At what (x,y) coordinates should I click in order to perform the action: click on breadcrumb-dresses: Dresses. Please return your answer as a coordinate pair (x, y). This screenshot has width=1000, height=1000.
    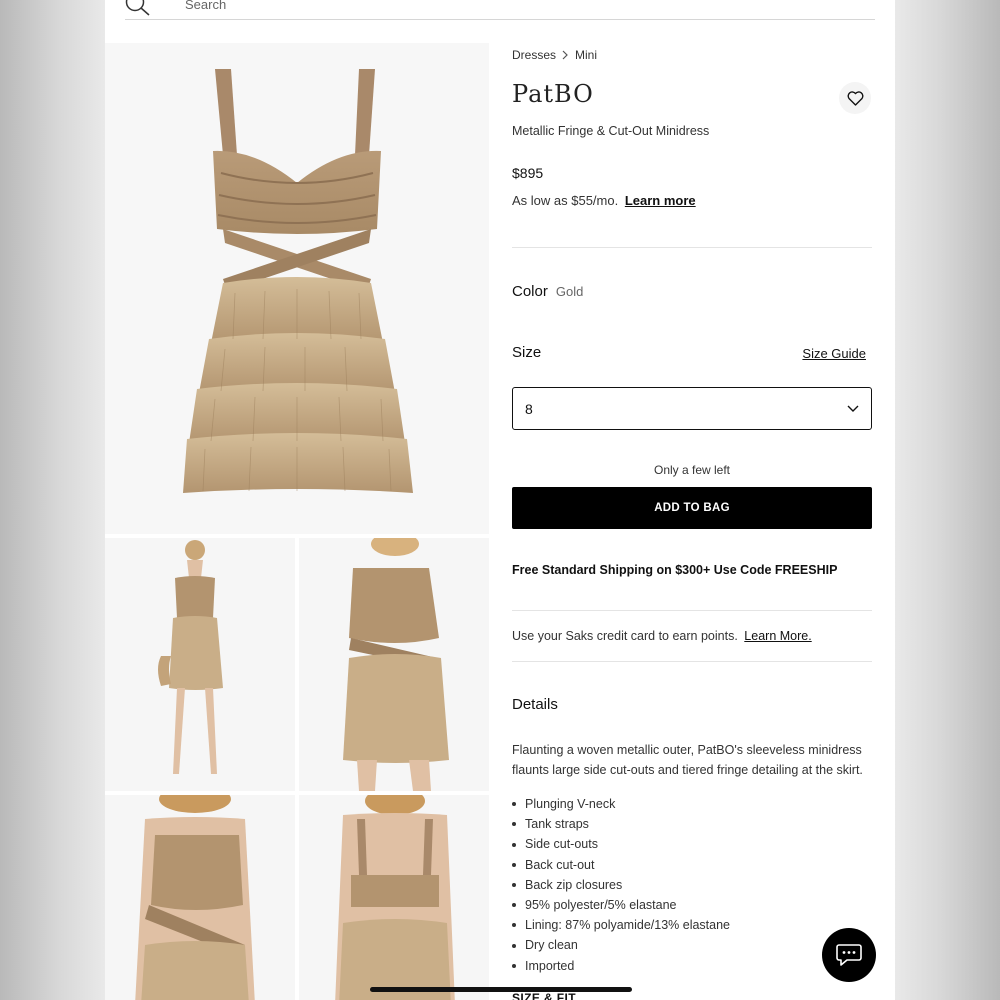
    Looking at the image, I should click on (534, 55).